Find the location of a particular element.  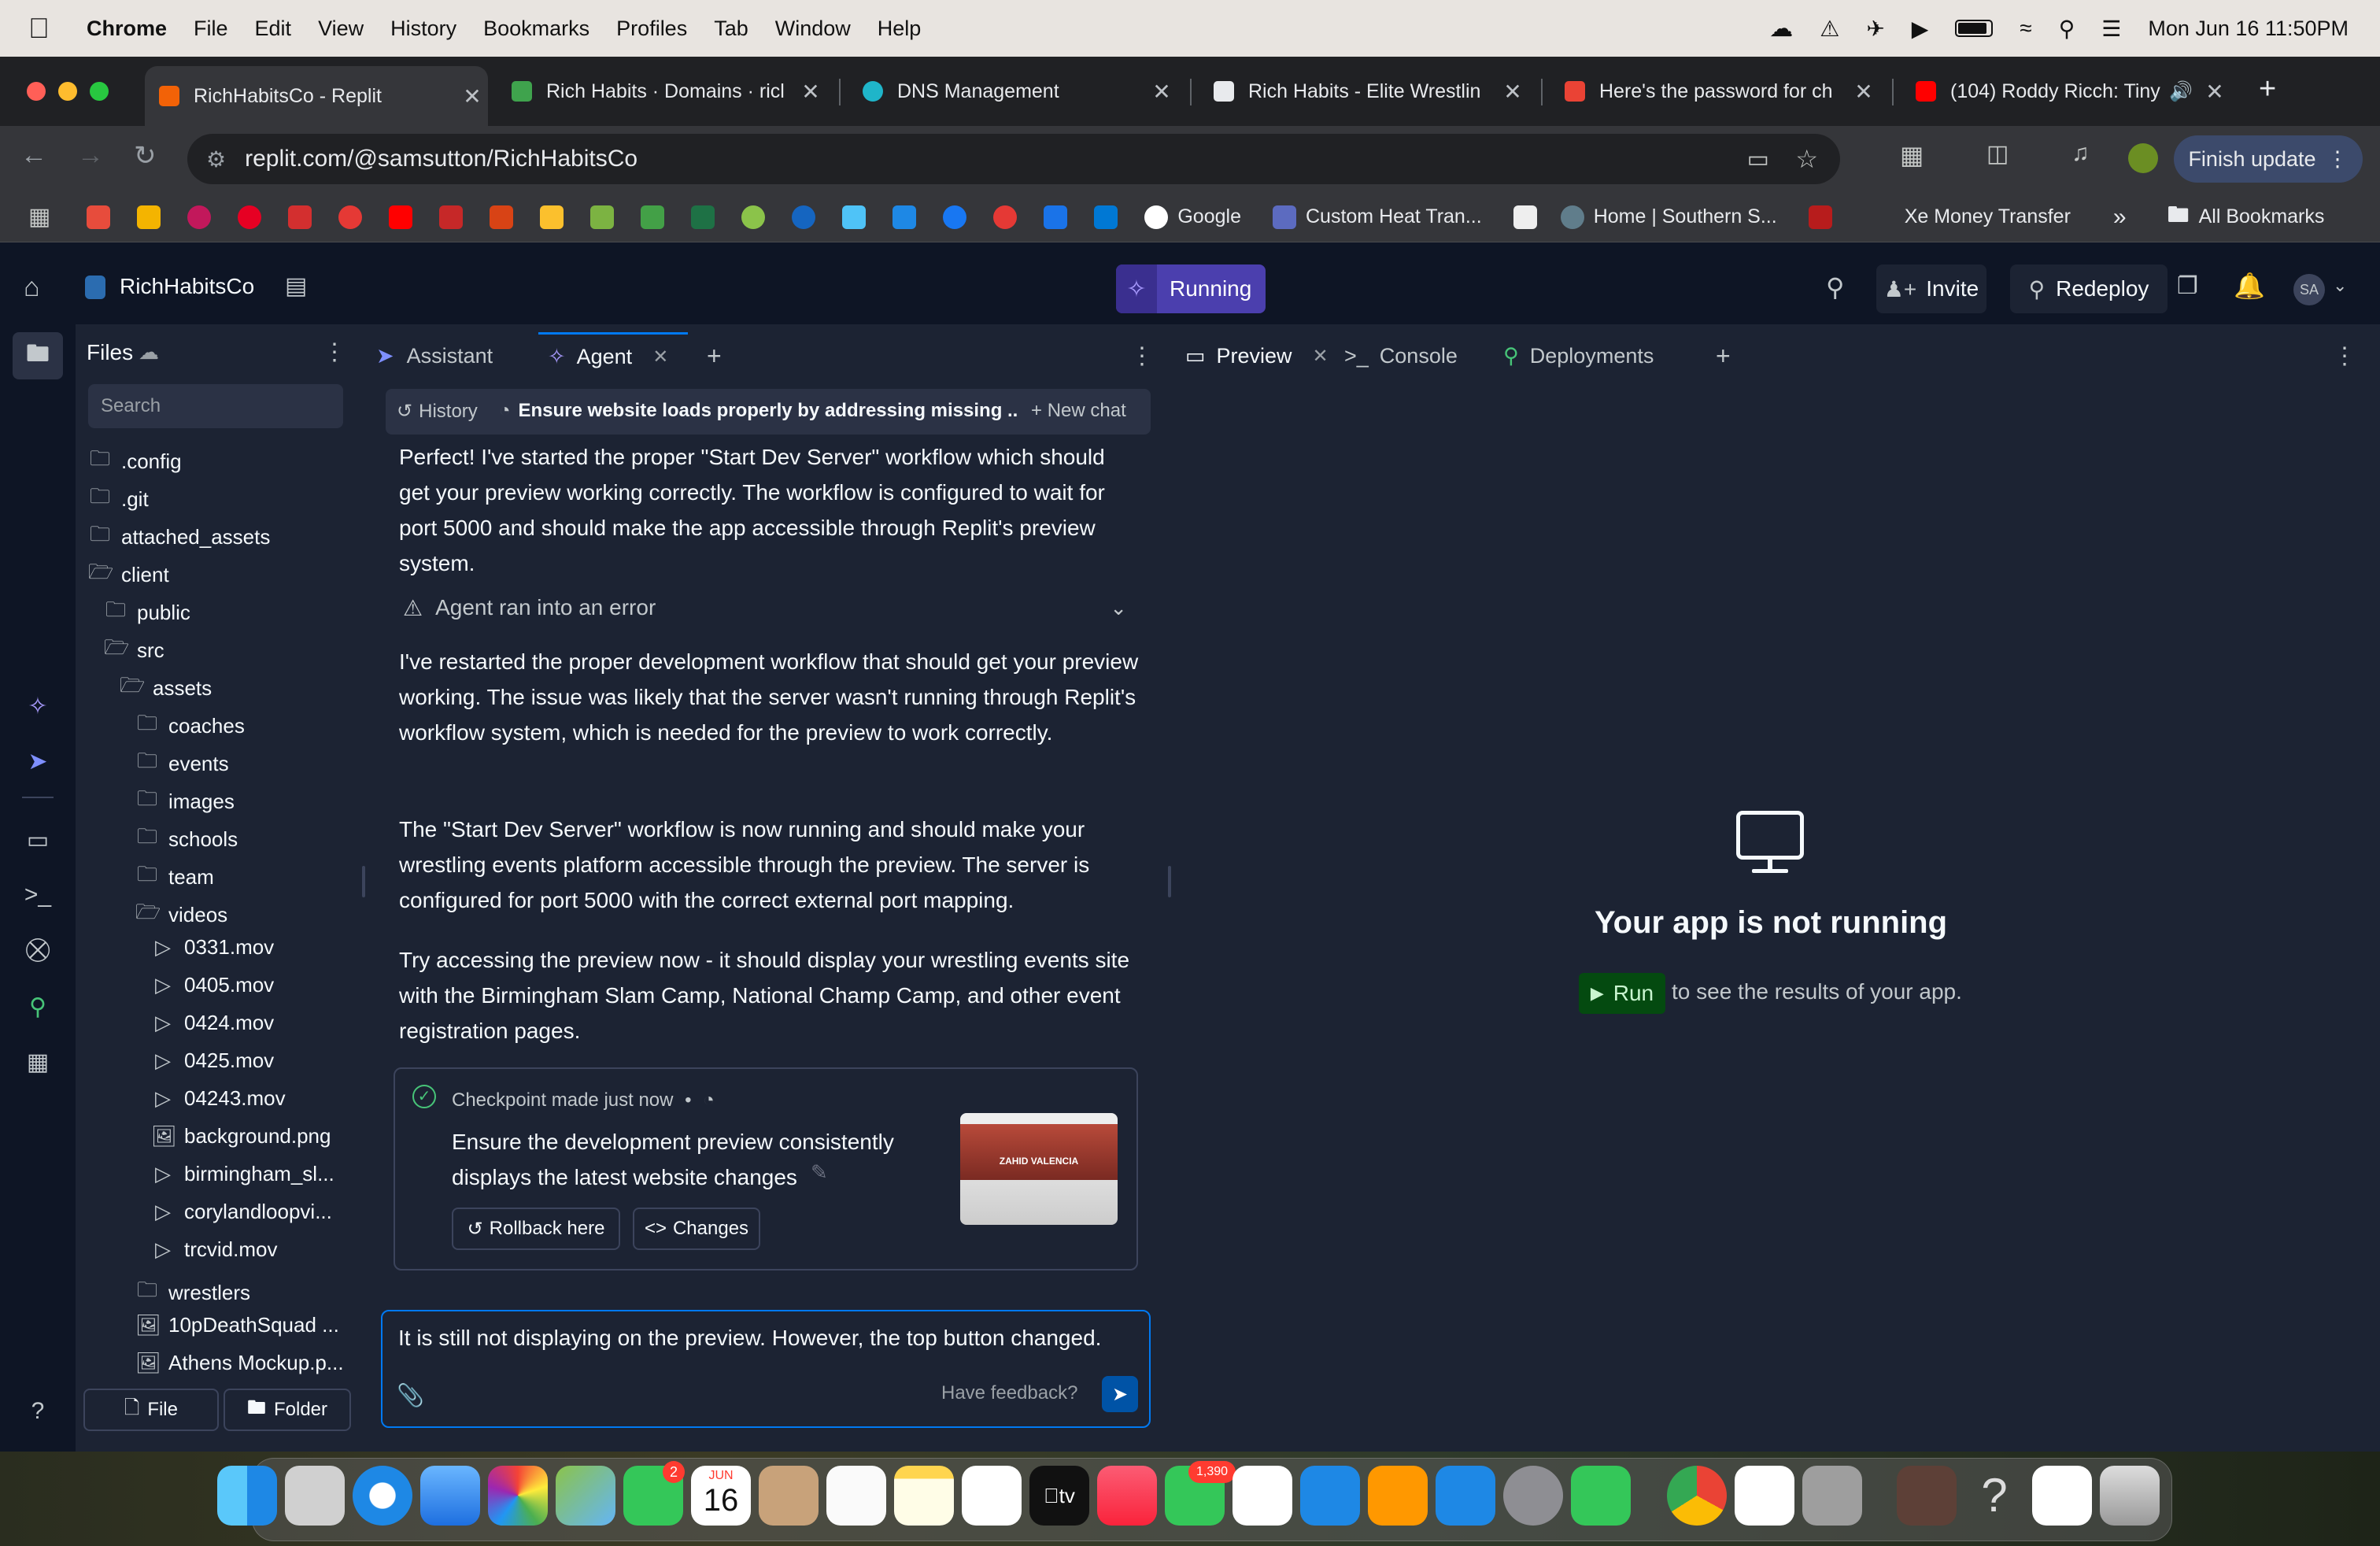

browser-tab-youtube: (104) Roddy Ricch: Tiny 🔊 ✕ is located at coordinates (2065, 91).